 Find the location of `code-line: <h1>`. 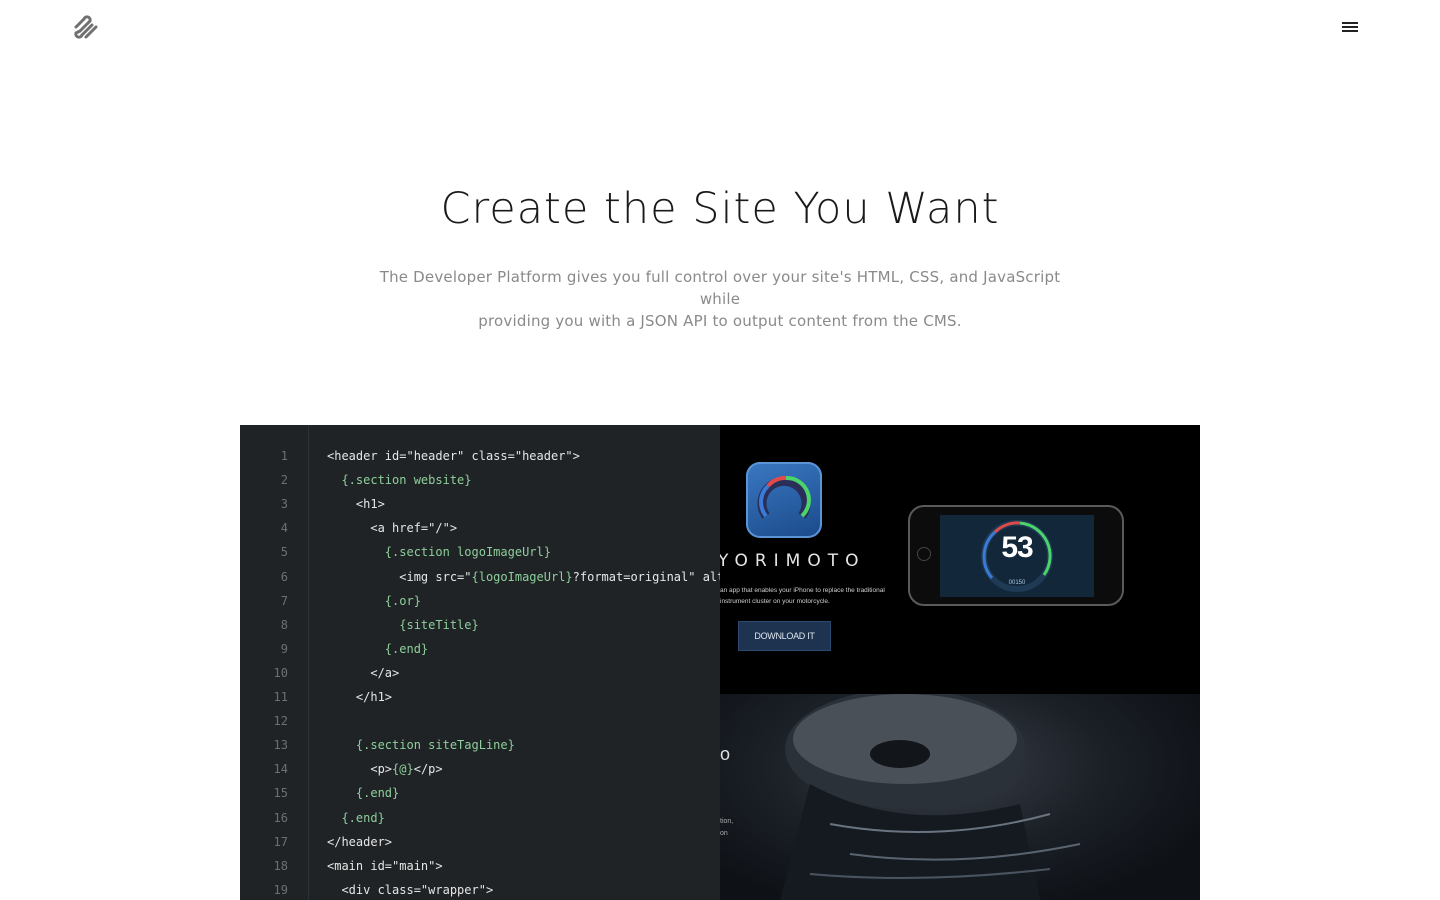

code-line: <h1> is located at coordinates (356, 504).